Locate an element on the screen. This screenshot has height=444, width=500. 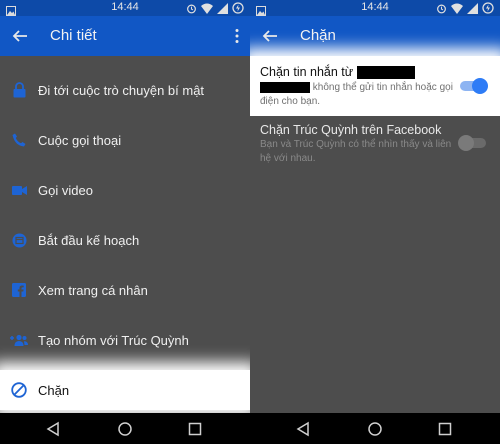
facebook-icon is located at coordinates (19, 290).